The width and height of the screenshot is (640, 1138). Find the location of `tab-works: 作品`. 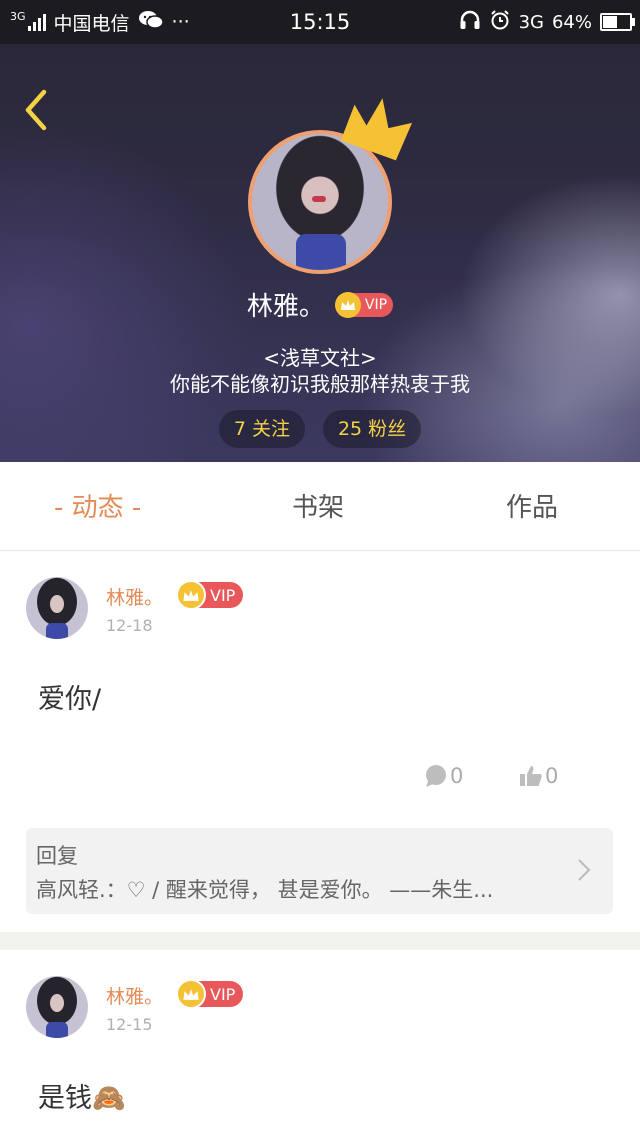

tab-works: 作品 is located at coordinates (532, 506).